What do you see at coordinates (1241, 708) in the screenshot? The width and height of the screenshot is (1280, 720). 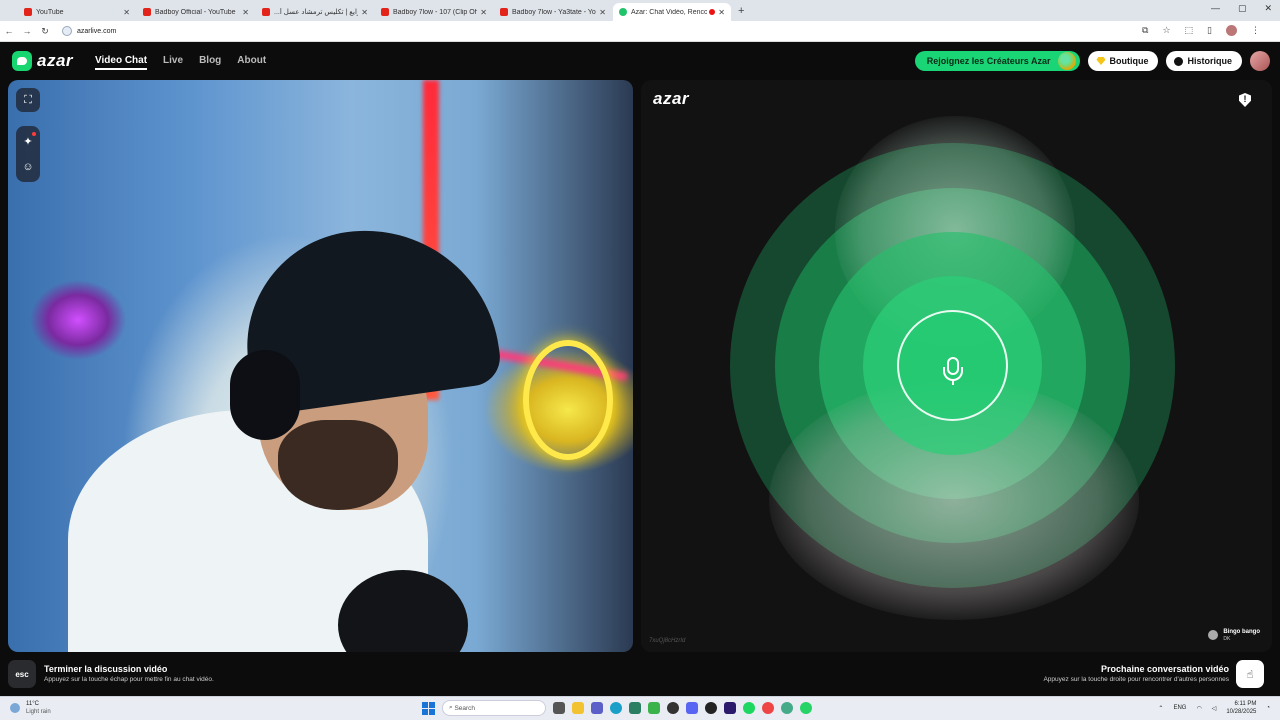 I see `clock: 6:11 PM 10/28/2025` at bounding box center [1241, 708].